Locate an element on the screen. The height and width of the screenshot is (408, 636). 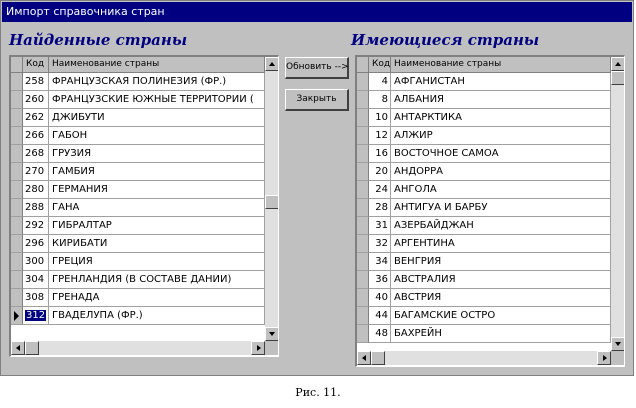
table-row: 312 ГВАДЕЛУПА (ФР.) is located at coordinates (138, 316).